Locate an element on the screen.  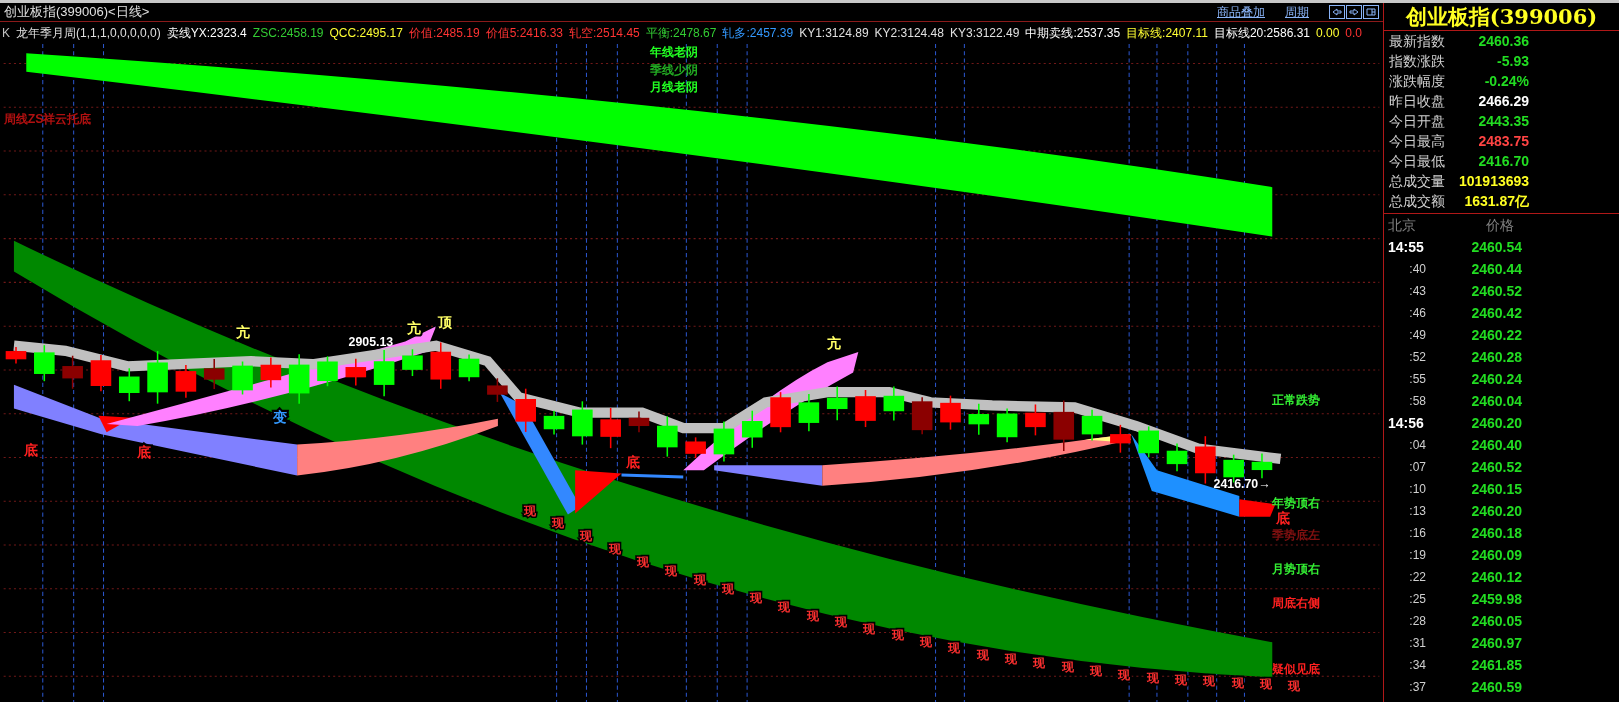
indicator-value: QCC:2495.17 is located at coordinates (366, 33).